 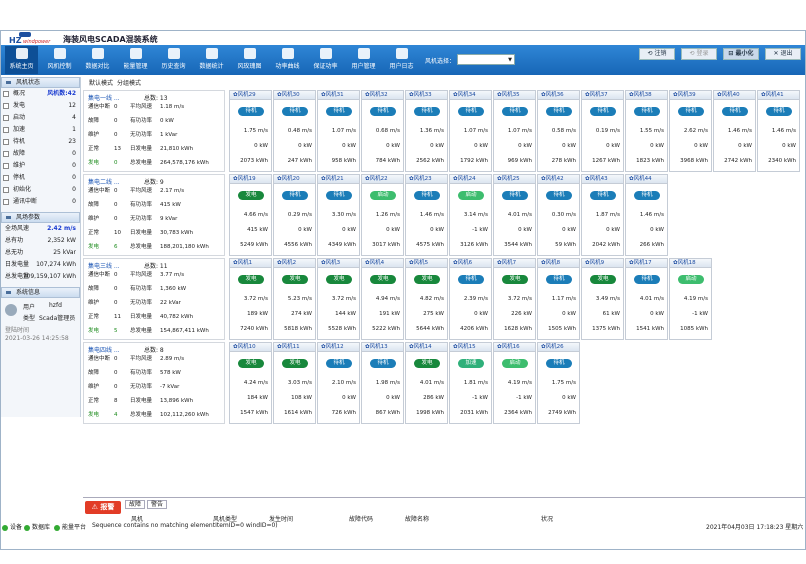 What do you see at coordinates (470, 215) in the screenshot?
I see `turbine-card: ✿风机24 启动 3.14 m/s -1 kW 3126 kWh` at bounding box center [470, 215].